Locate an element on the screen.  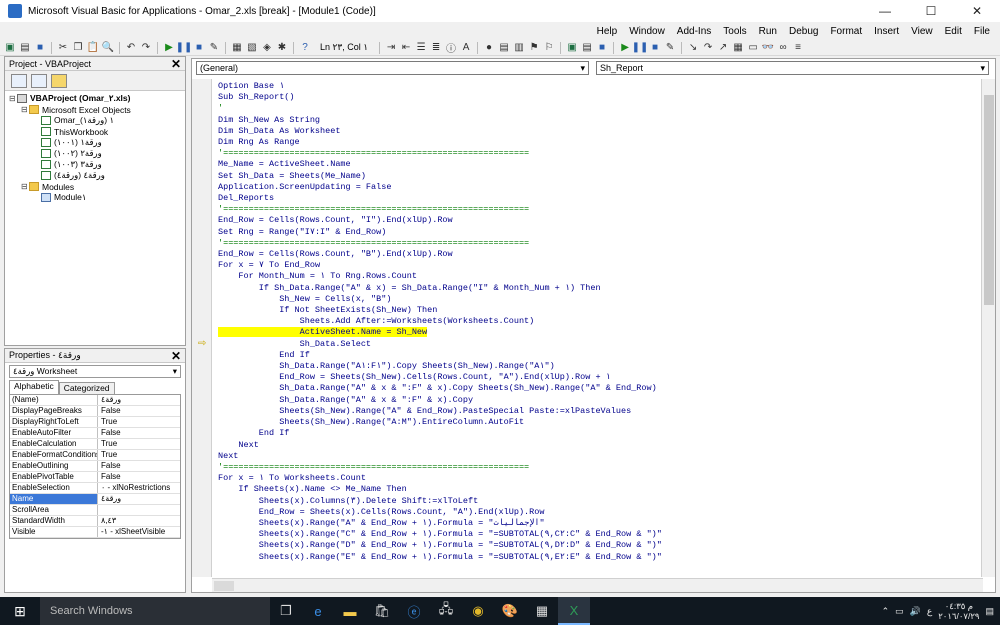
help-icon: ? is located at coordinates (305, 48).